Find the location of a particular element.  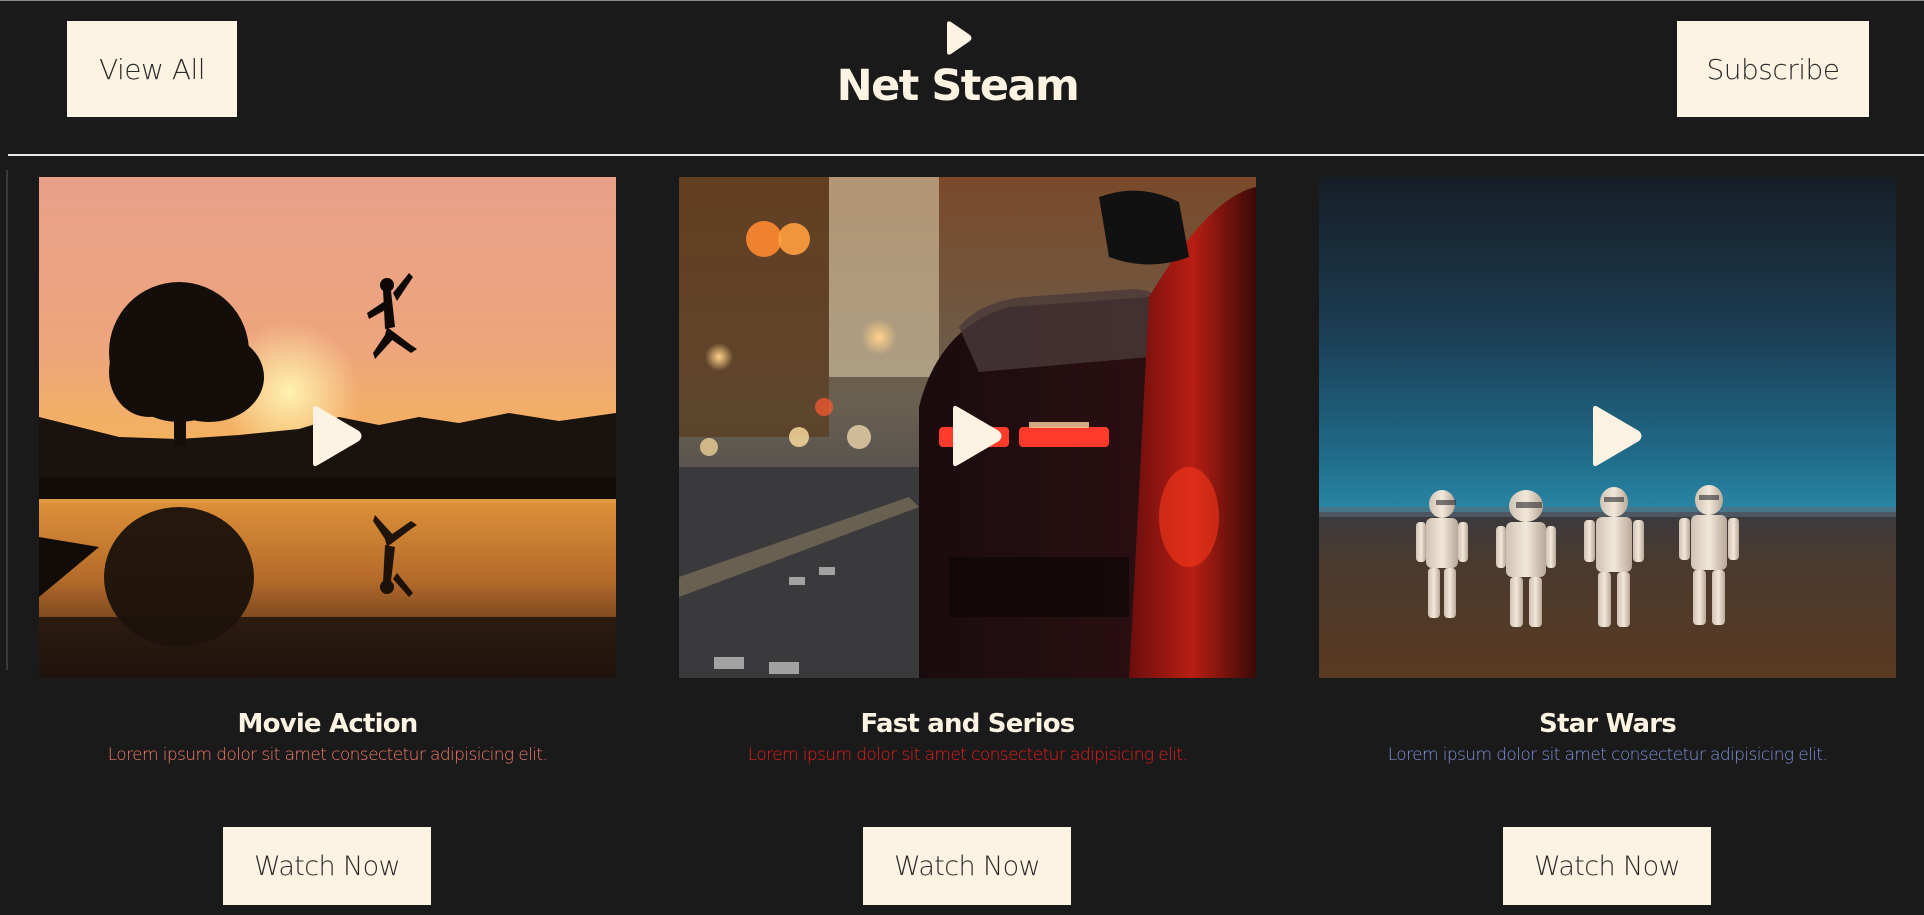

card-title: Movie Action is located at coordinates (328, 724).